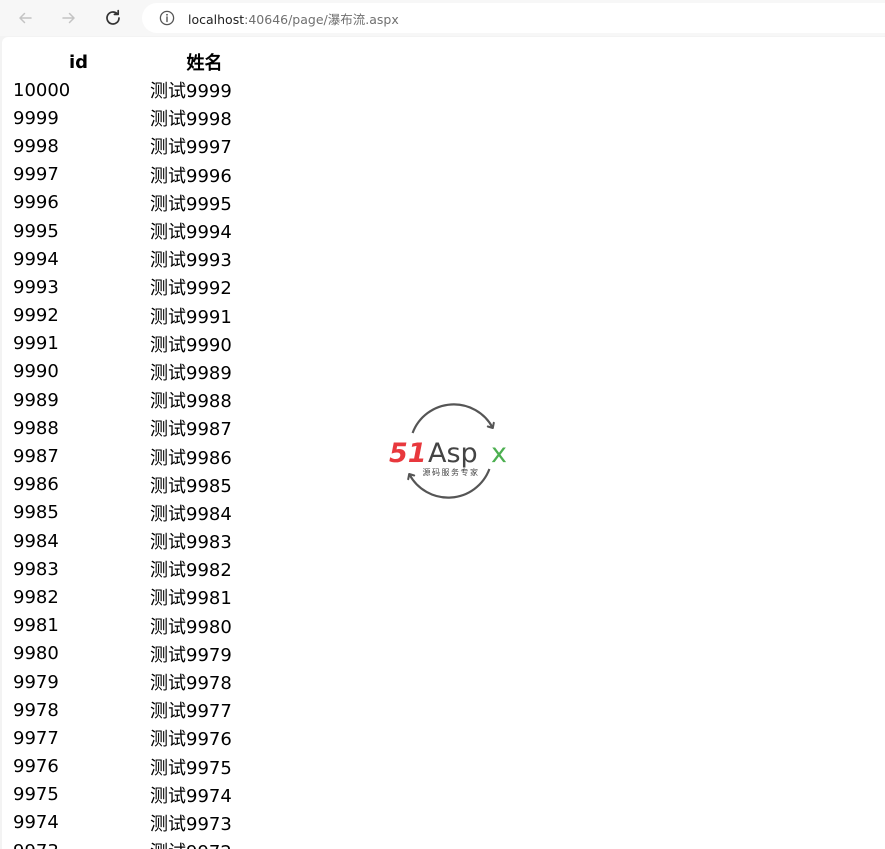  What do you see at coordinates (136, 767) in the screenshot?
I see `table-row: 9976 测试9975` at bounding box center [136, 767].